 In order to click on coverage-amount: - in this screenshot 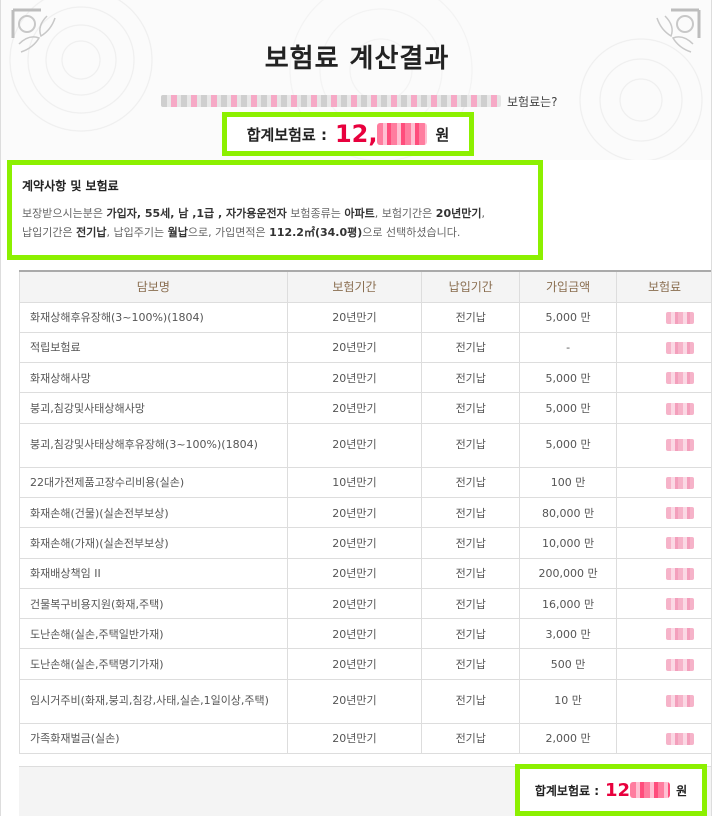, I will do `click(568, 347)`.